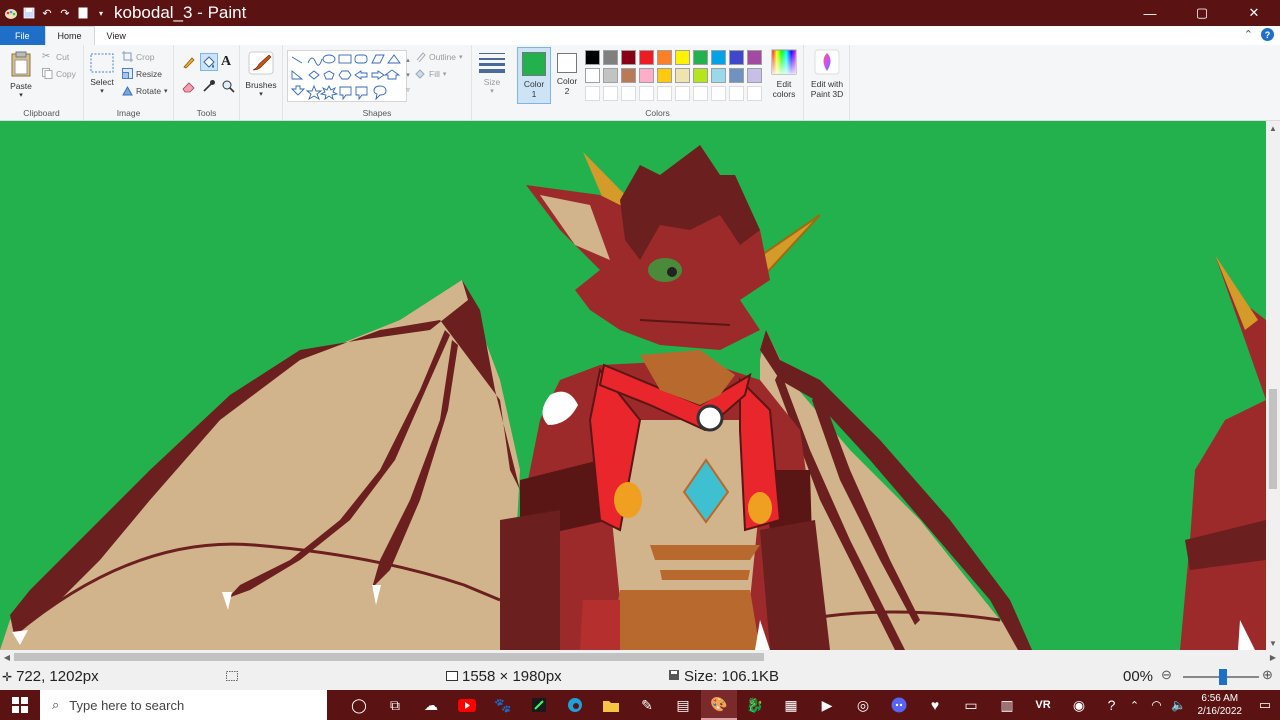 This screenshot has width=1280, height=720. Describe the element at coordinates (935, 705) in the screenshot. I see `heart-app-icon: ♥` at that location.